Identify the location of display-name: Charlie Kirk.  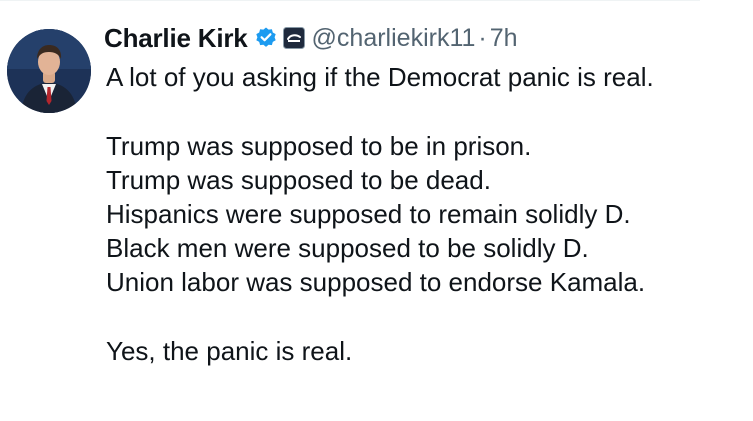
(176, 38).